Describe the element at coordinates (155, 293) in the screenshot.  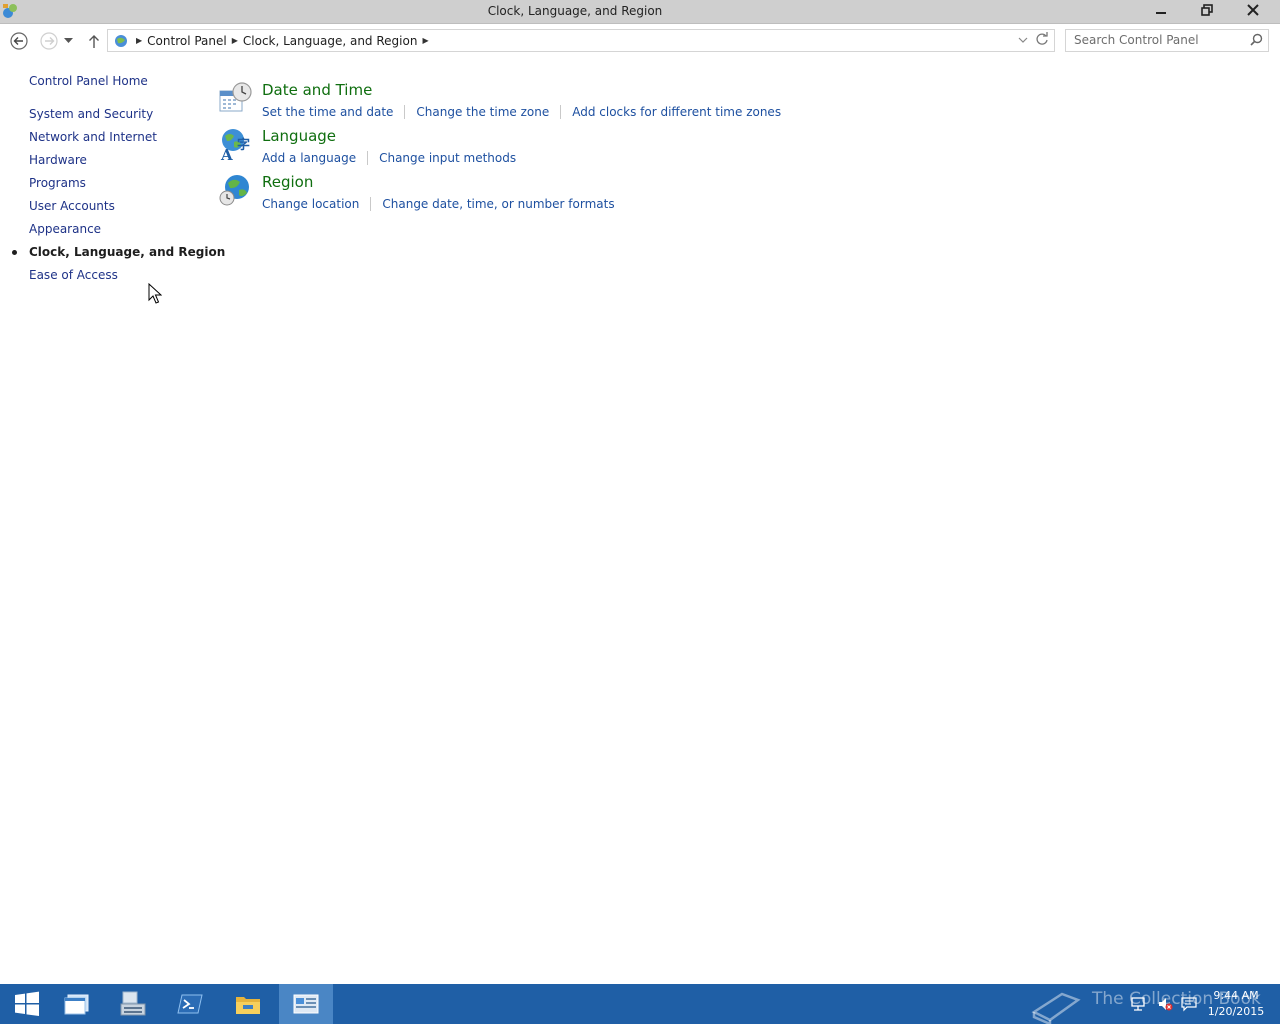
I see `mouse-pointer-icon` at that location.